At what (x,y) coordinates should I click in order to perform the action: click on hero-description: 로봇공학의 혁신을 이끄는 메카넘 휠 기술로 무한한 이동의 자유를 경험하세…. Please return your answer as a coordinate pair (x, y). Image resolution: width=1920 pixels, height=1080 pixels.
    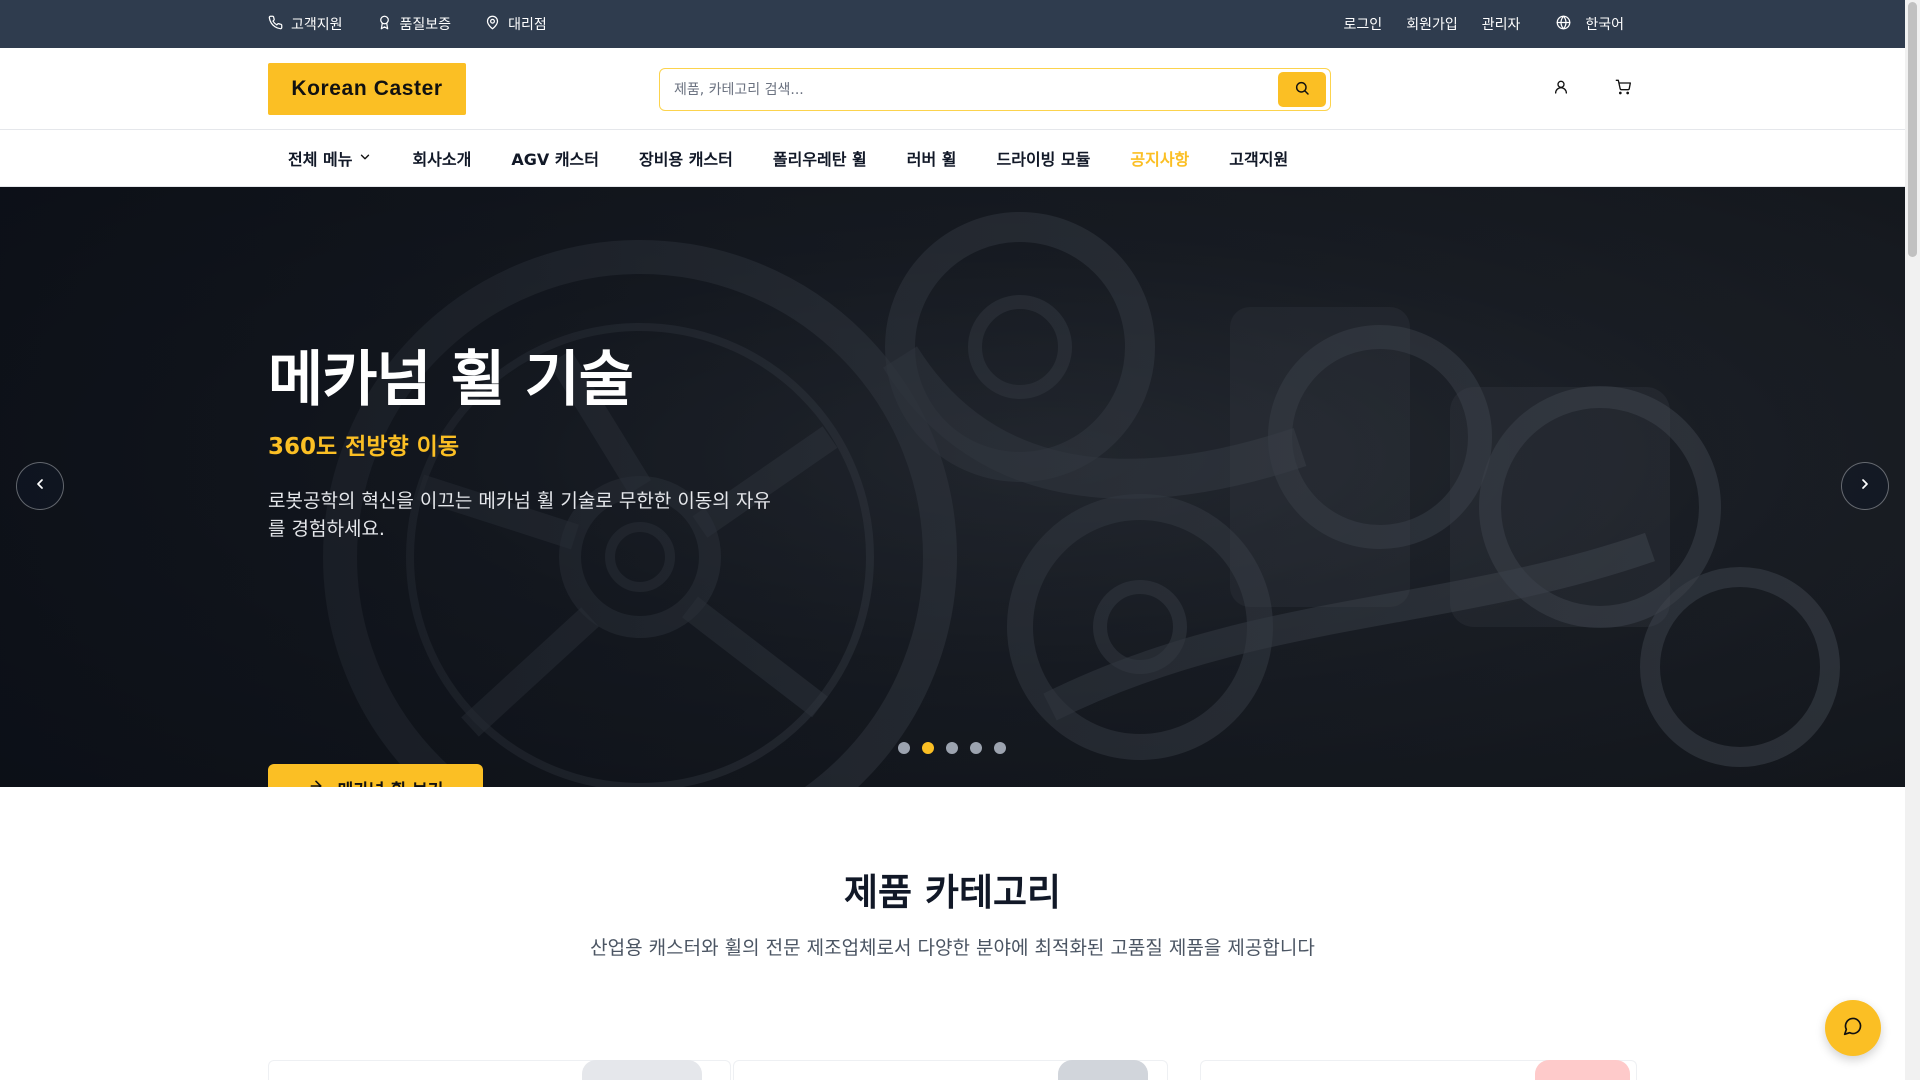
    Looking at the image, I should click on (519, 515).